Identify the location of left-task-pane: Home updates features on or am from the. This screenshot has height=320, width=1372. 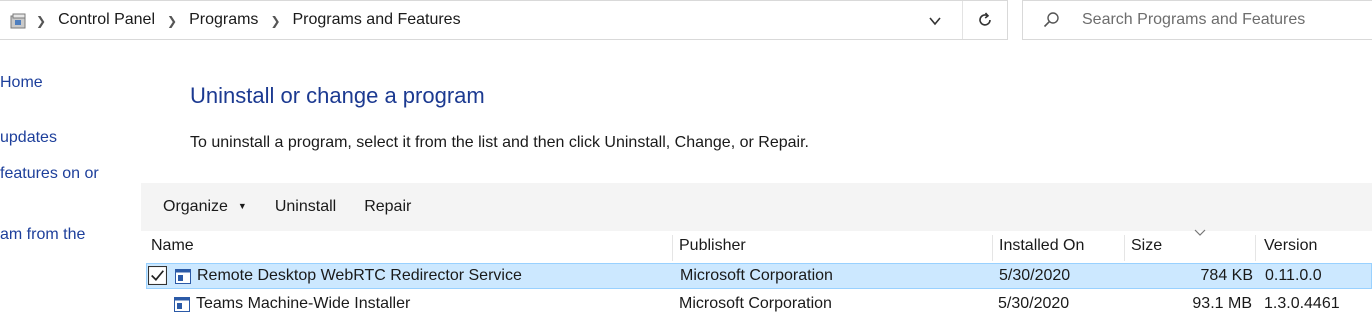
(70, 160).